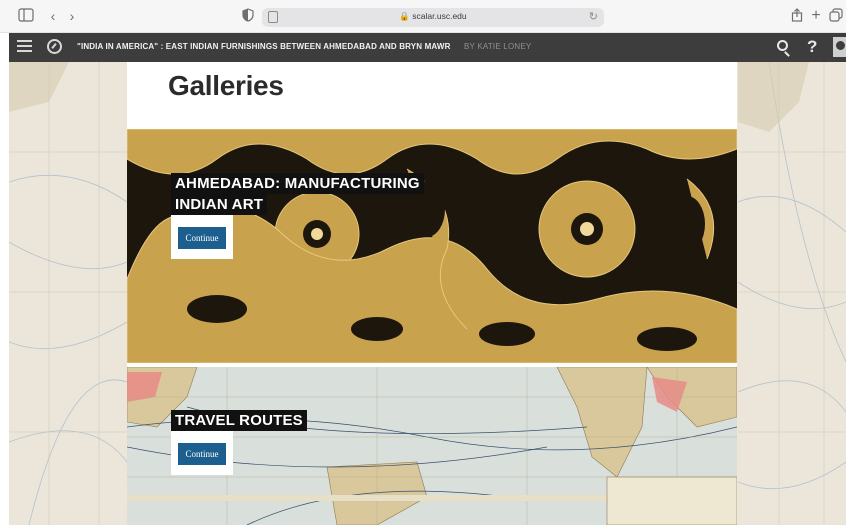 Image resolution: width=846 pixels, height=525 pixels. Describe the element at coordinates (72, 16) in the screenshot. I see `forward-icon: ›` at that location.